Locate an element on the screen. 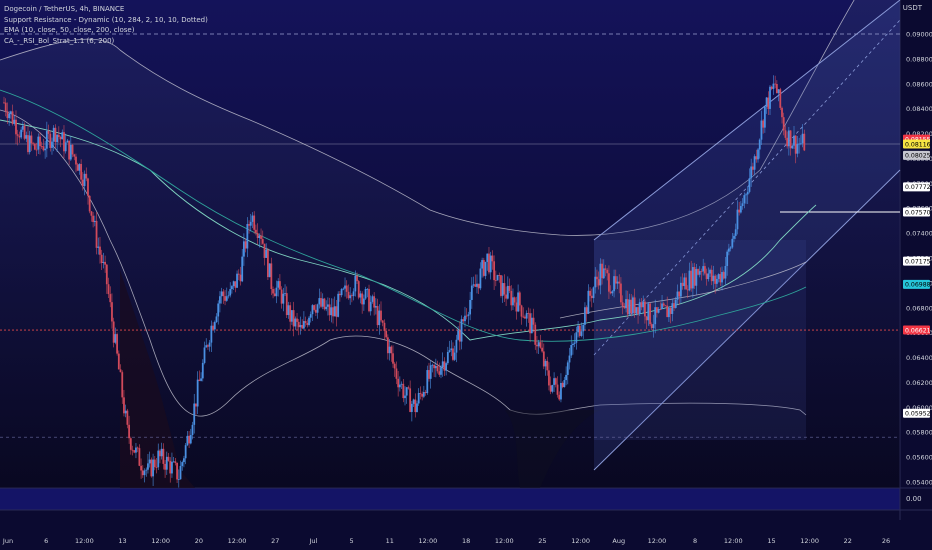 Image resolution: width=932 pixels, height=550 pixels. price-tag: 0.05952 is located at coordinates (917, 413).